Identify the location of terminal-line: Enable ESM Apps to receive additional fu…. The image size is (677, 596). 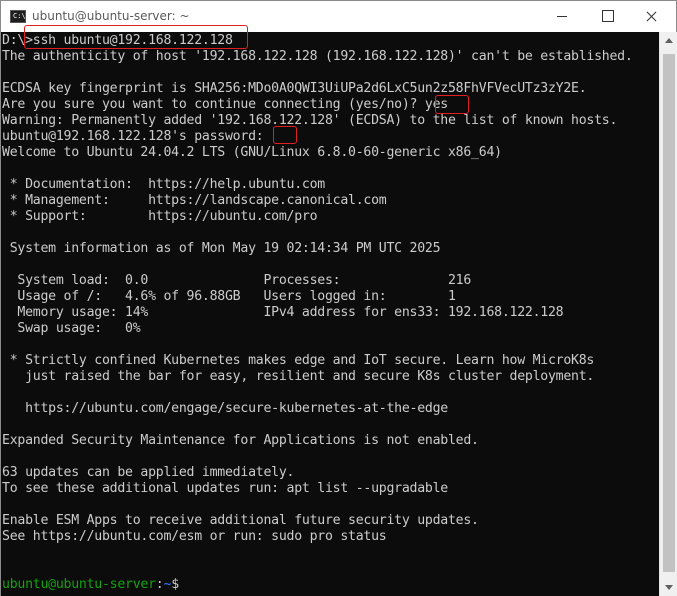
(240, 520).